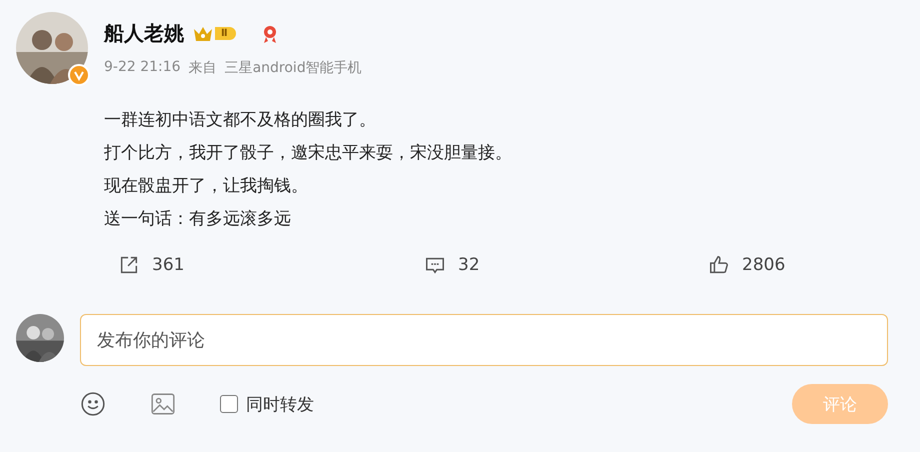 The image size is (920, 452). I want to click on crown-icon, so click(203, 33).